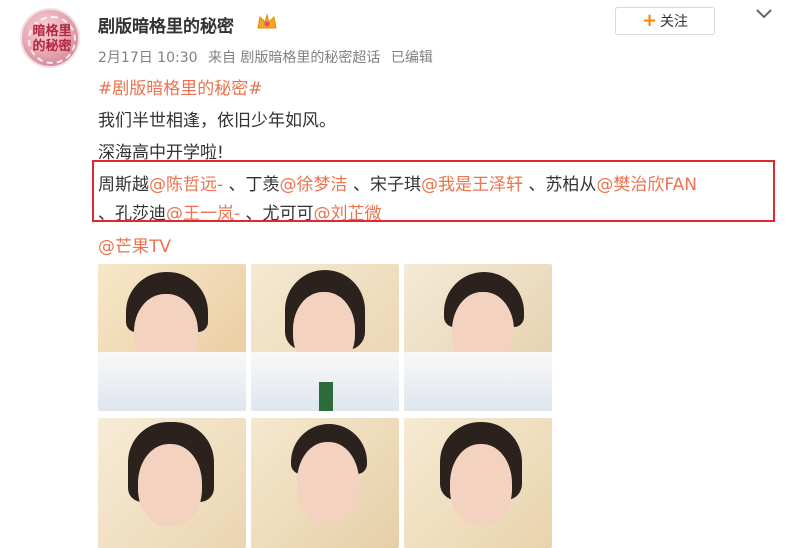  What do you see at coordinates (433, 191) in the screenshot?
I see `highlight-box` at bounding box center [433, 191].